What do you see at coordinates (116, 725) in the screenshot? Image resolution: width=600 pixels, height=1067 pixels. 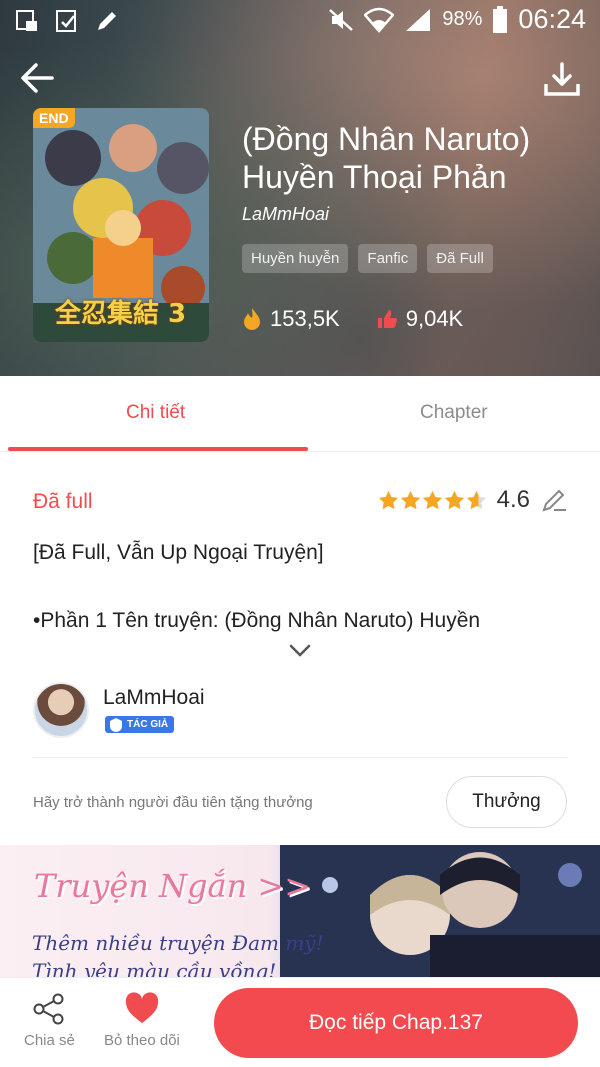 I see `author-badge-icon` at bounding box center [116, 725].